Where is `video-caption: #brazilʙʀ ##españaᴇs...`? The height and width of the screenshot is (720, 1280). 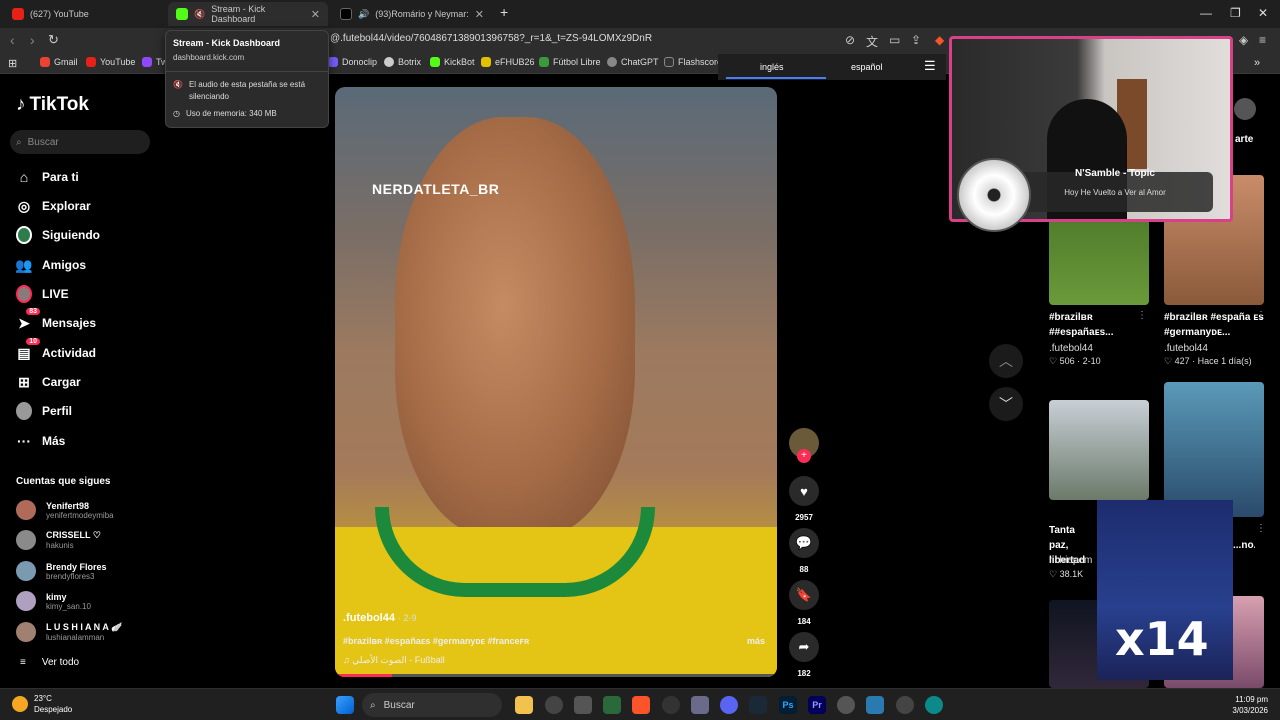
video-caption: #brazilʙʀ ##españaᴇs... is located at coordinates (1099, 325).